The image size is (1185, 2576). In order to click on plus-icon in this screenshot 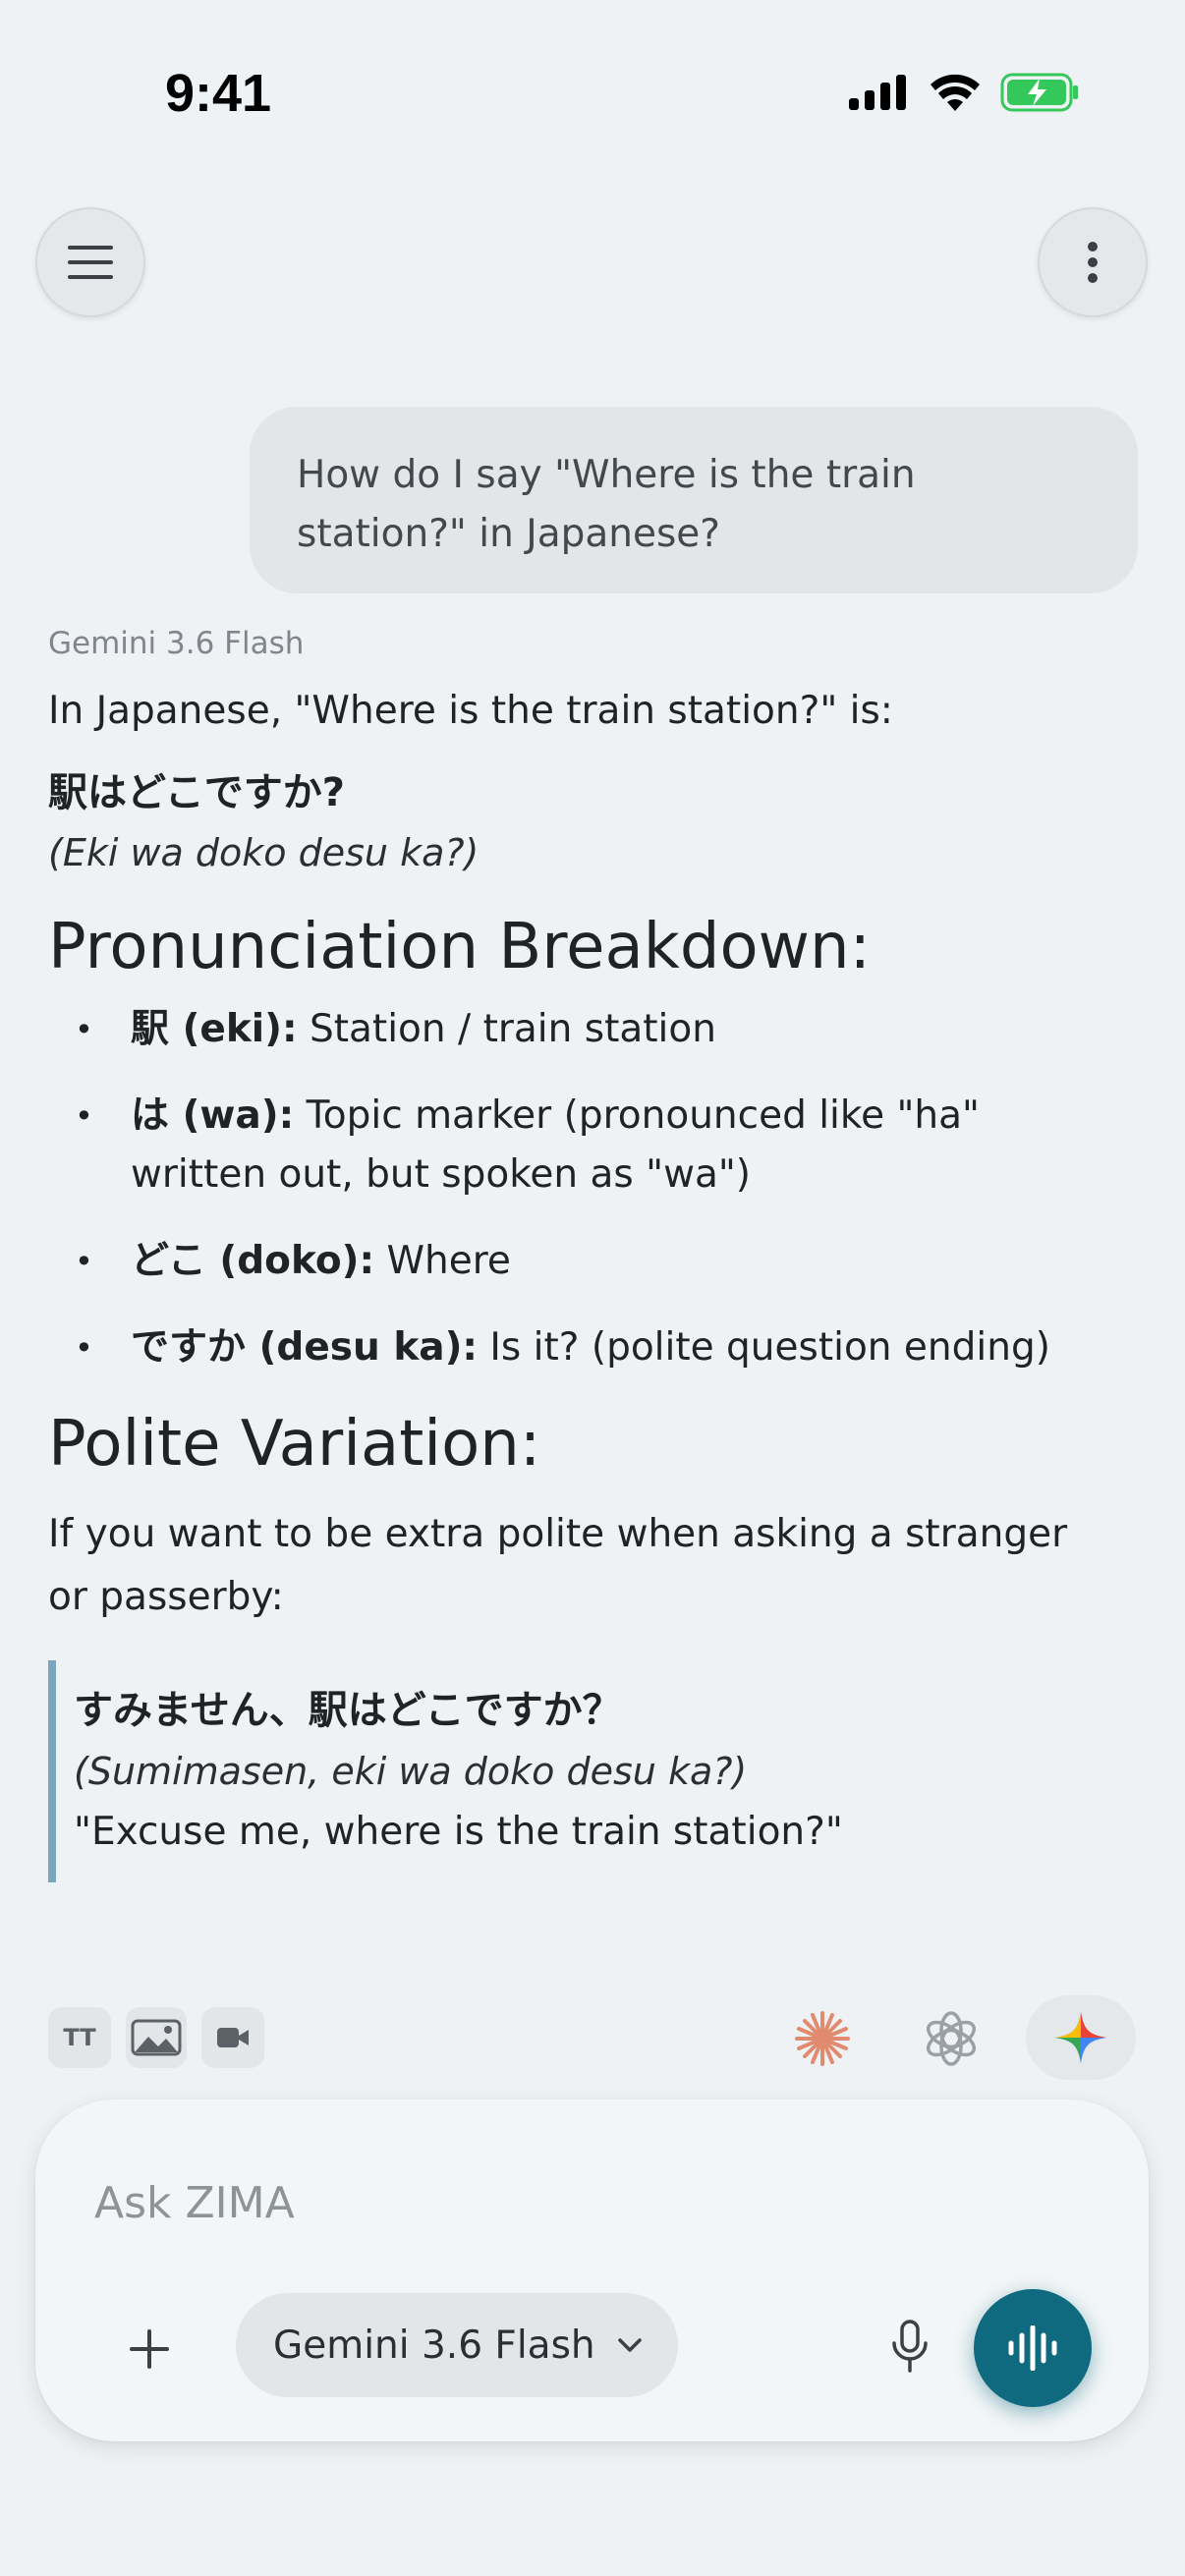, I will do `click(150, 2349)`.